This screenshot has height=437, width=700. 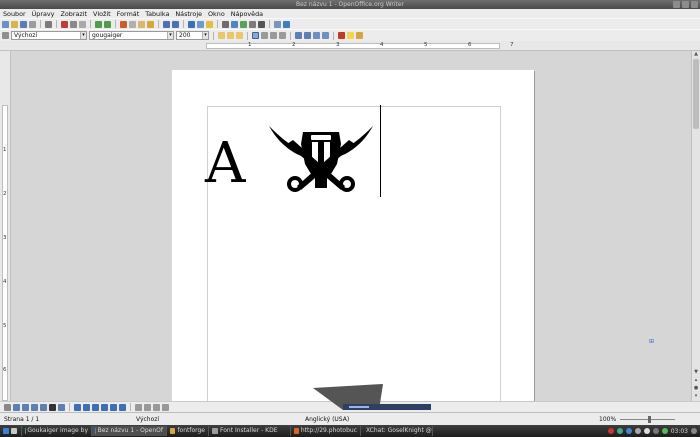 I want to click on font-size-select: 200 ▾, so click(x=192, y=35).